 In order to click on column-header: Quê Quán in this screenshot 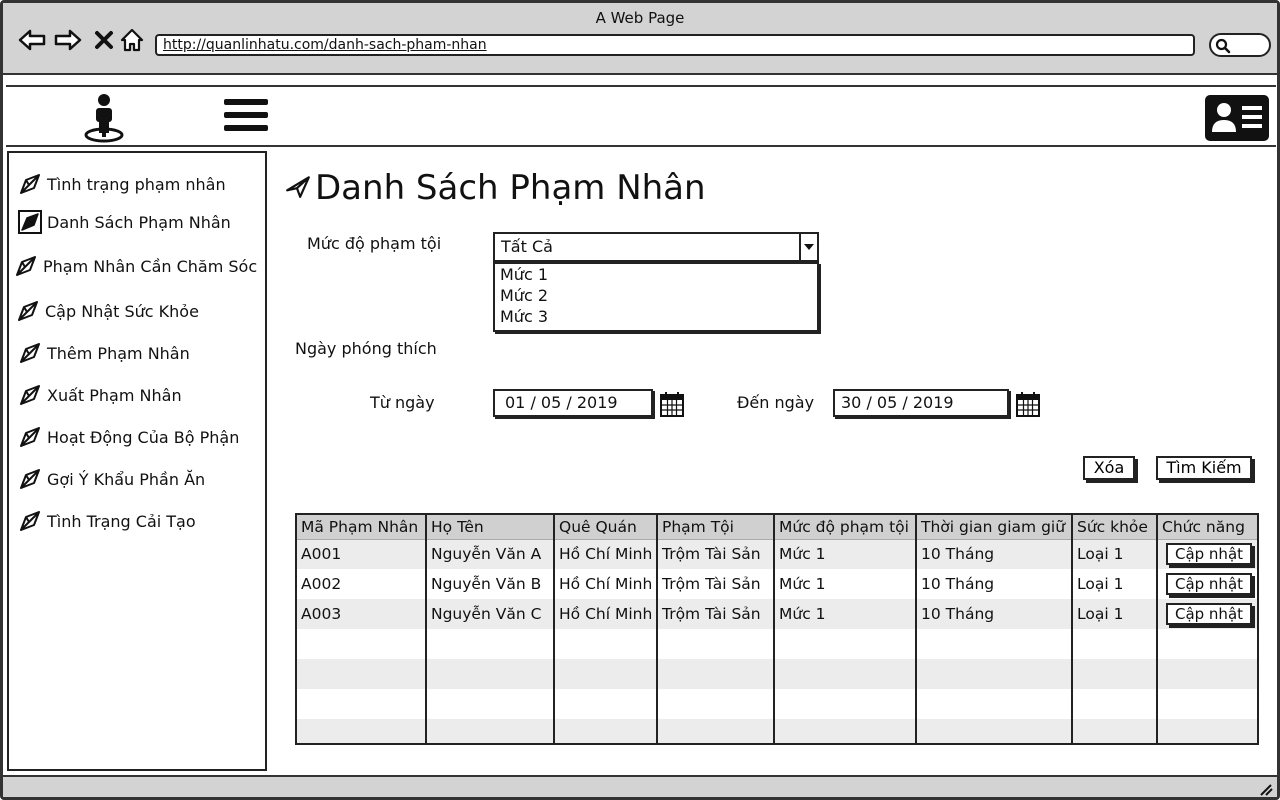, I will do `click(606, 527)`.